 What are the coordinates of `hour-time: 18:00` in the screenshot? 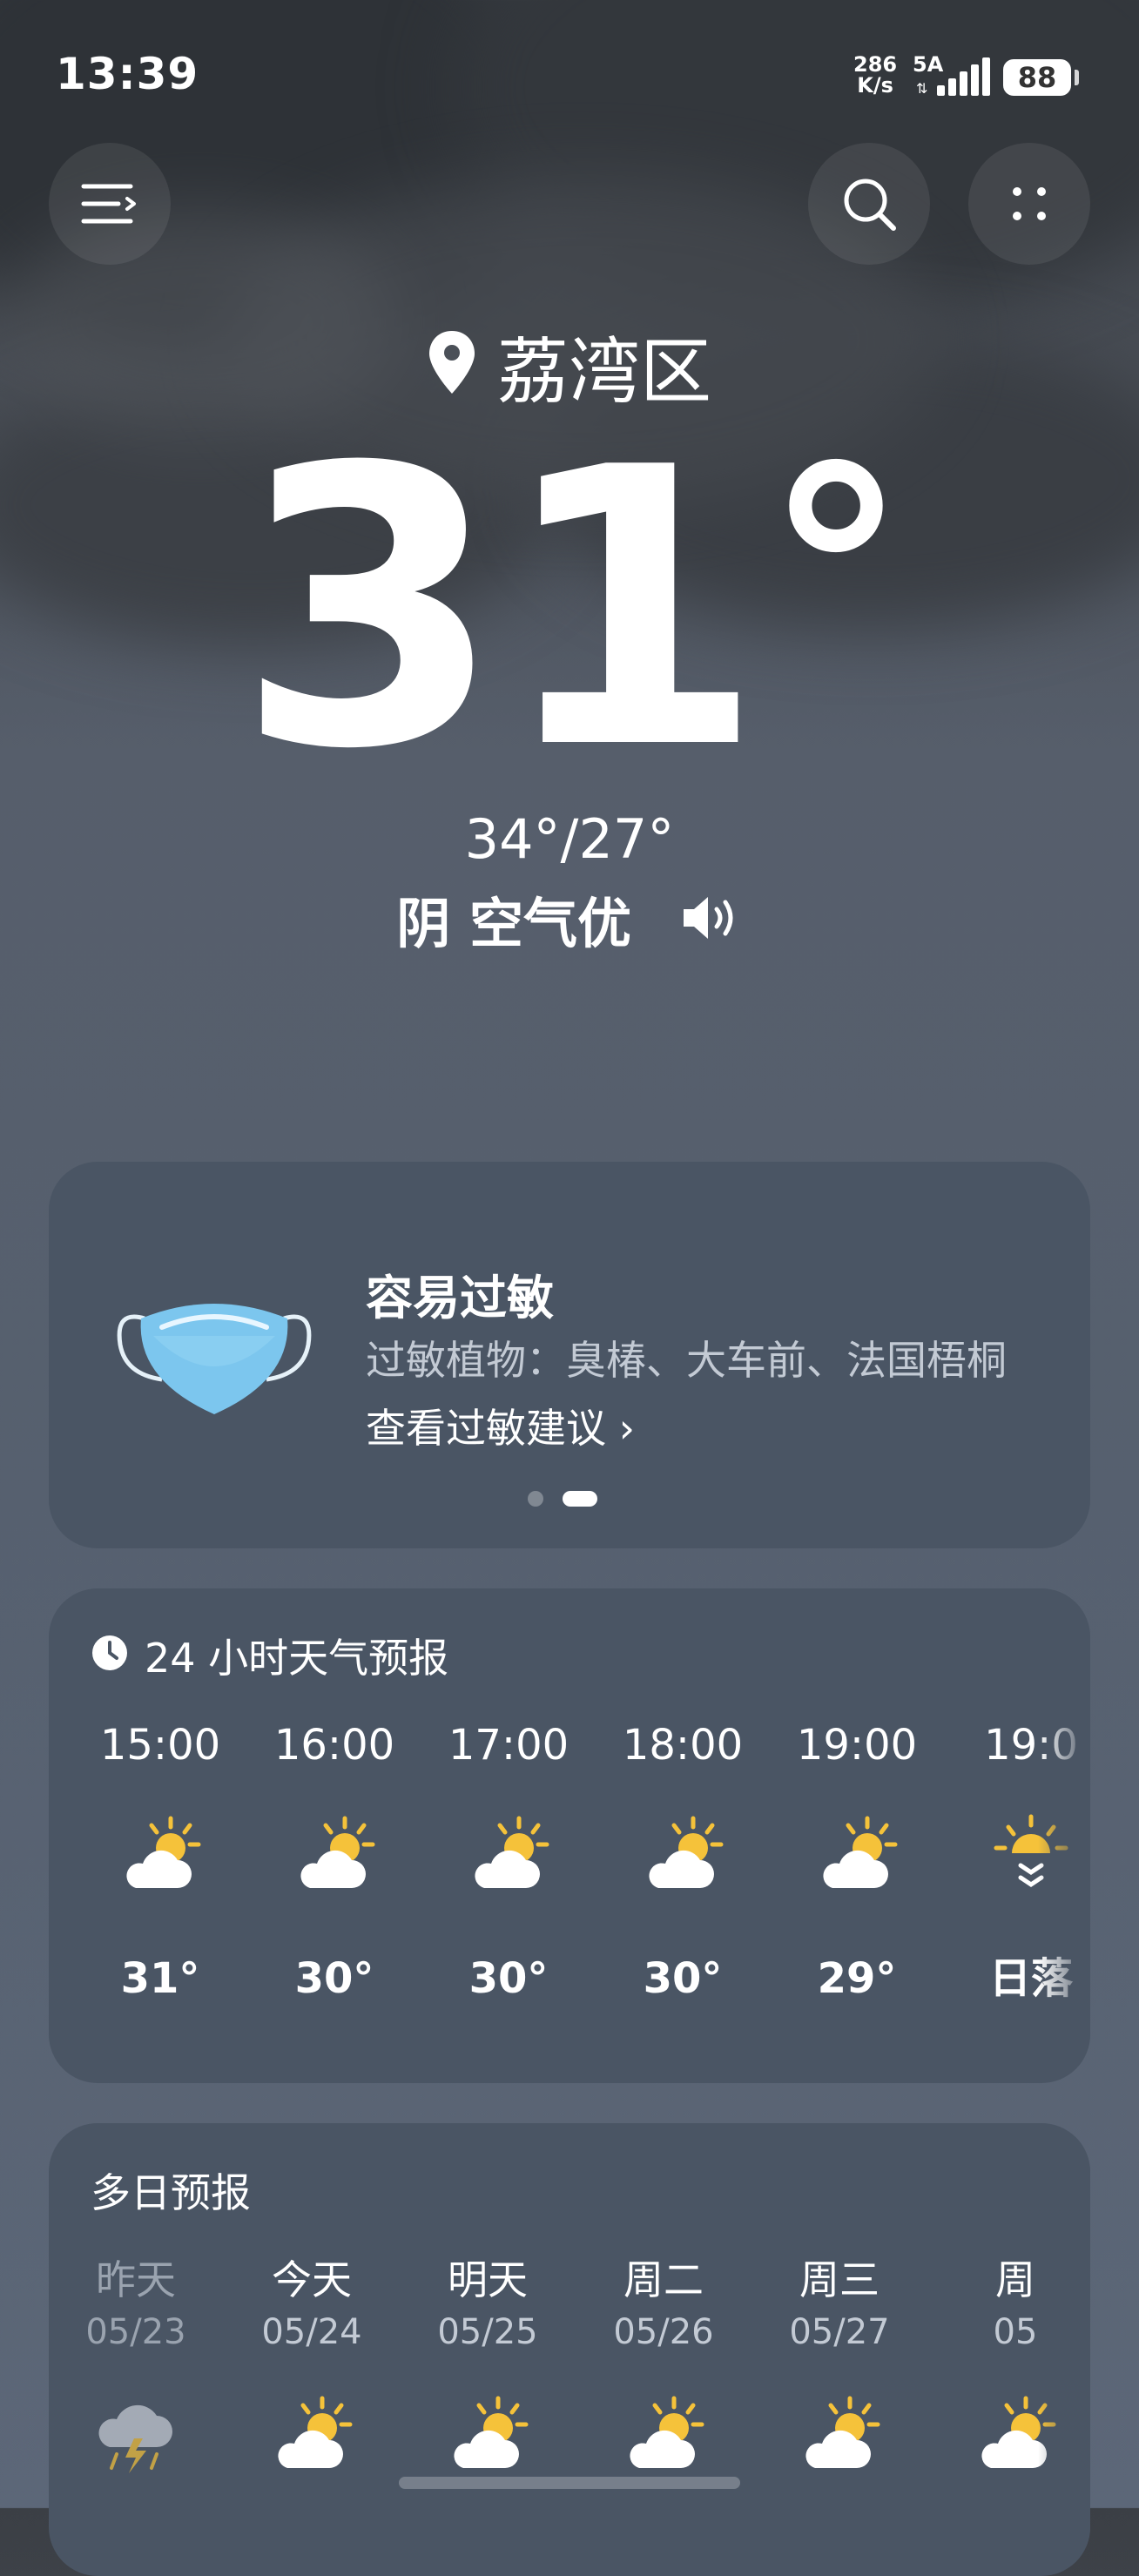 It's located at (683, 1745).